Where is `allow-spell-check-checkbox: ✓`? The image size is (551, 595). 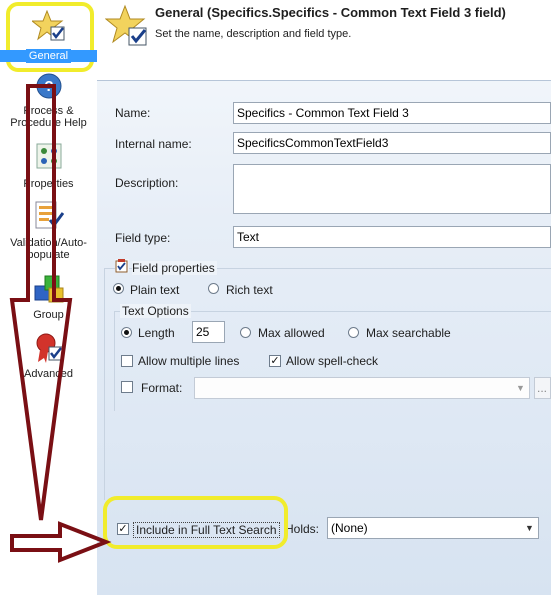 allow-spell-check-checkbox: ✓ is located at coordinates (275, 361).